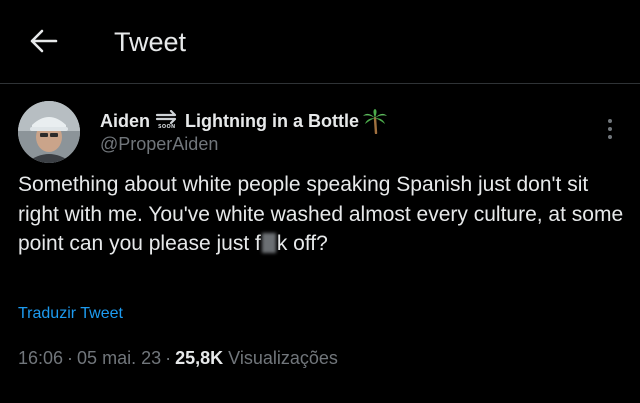 This screenshot has width=640, height=403. I want to click on back-button, so click(44, 41).